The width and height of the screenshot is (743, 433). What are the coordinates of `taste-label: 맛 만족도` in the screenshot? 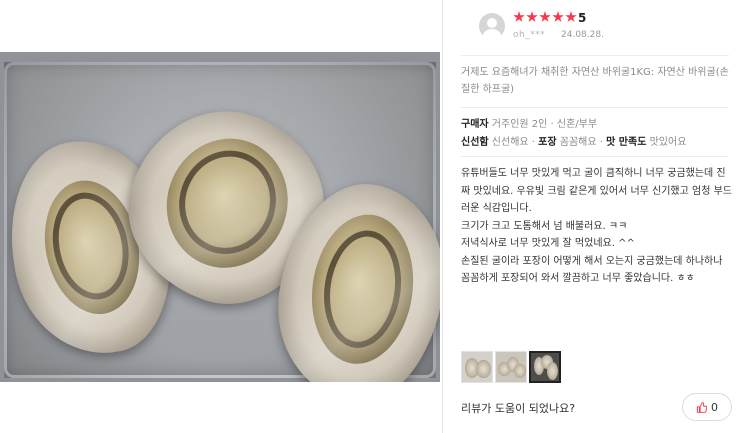 It's located at (626, 142).